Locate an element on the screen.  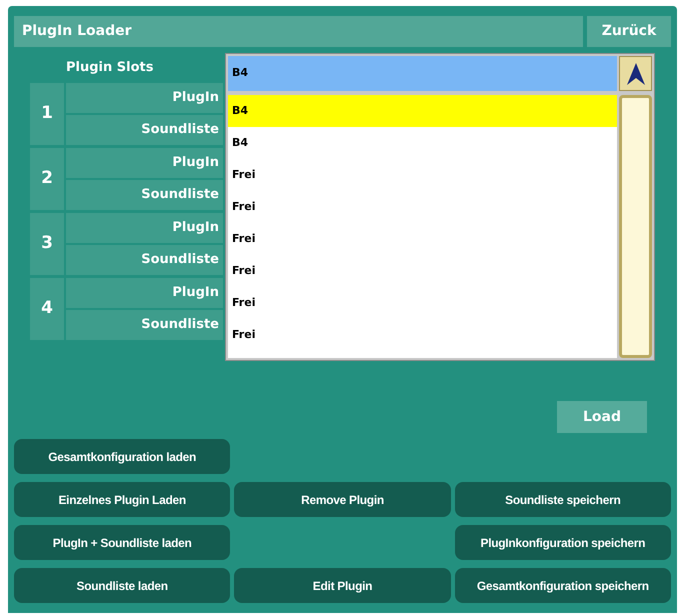
action-button: Gesamtkonfiguration laden is located at coordinates (122, 456).